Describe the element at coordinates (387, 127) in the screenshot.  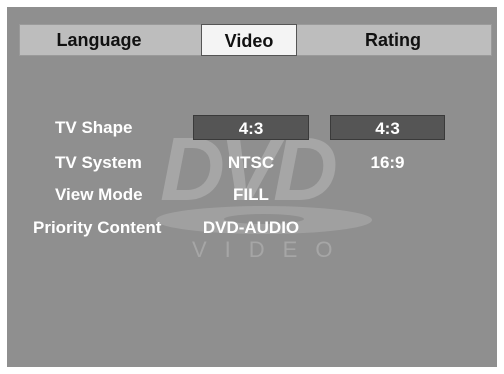
I see `tv-shape-option: 4:3` at that location.